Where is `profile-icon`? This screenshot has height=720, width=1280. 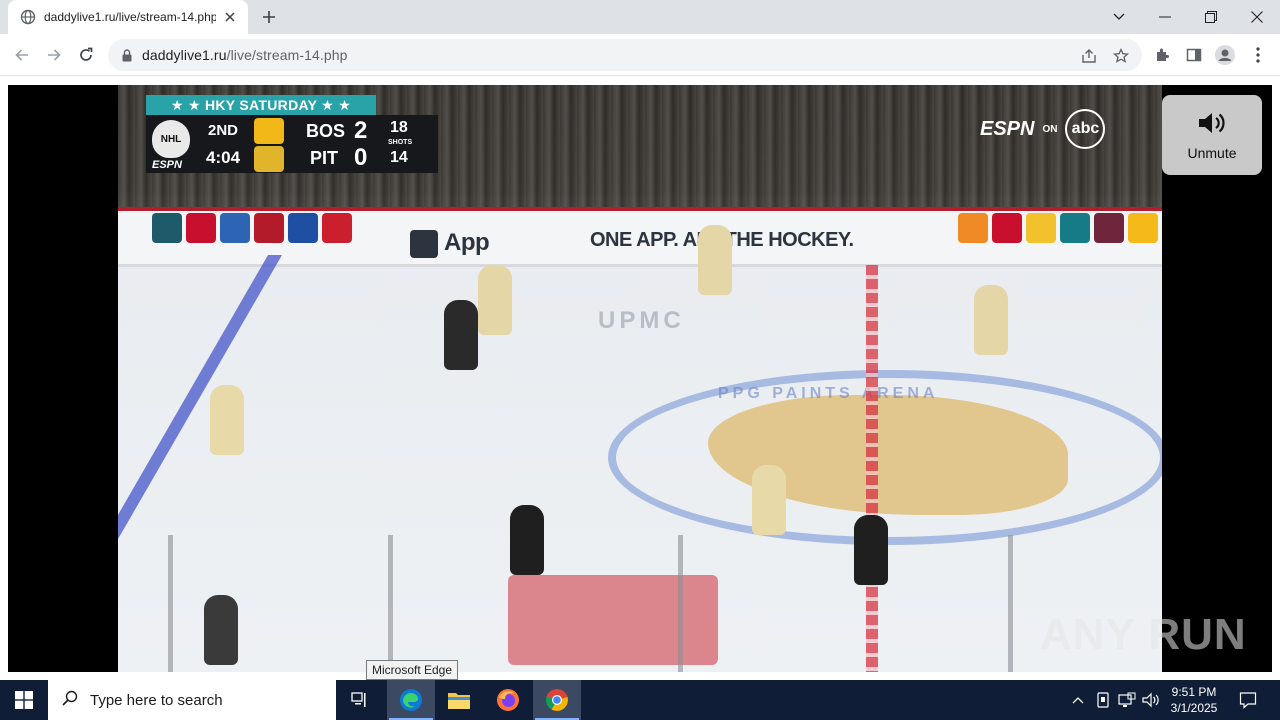
profile-icon is located at coordinates (1225, 55).